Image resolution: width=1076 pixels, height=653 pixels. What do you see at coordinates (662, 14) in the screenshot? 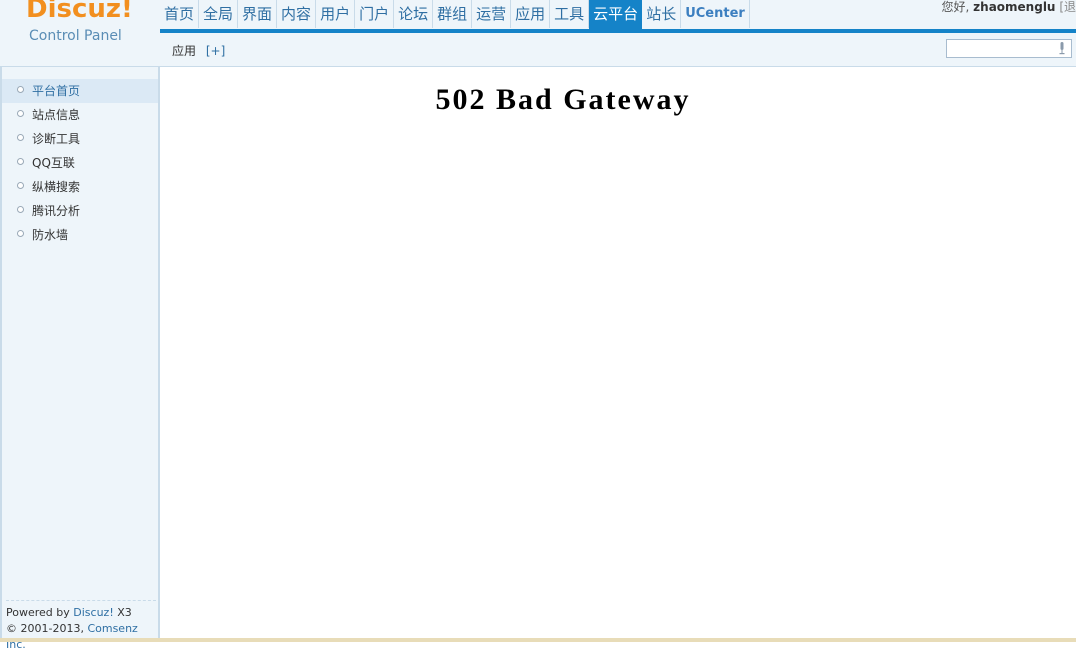
I see `nav-item-founder: 站长` at bounding box center [662, 14].